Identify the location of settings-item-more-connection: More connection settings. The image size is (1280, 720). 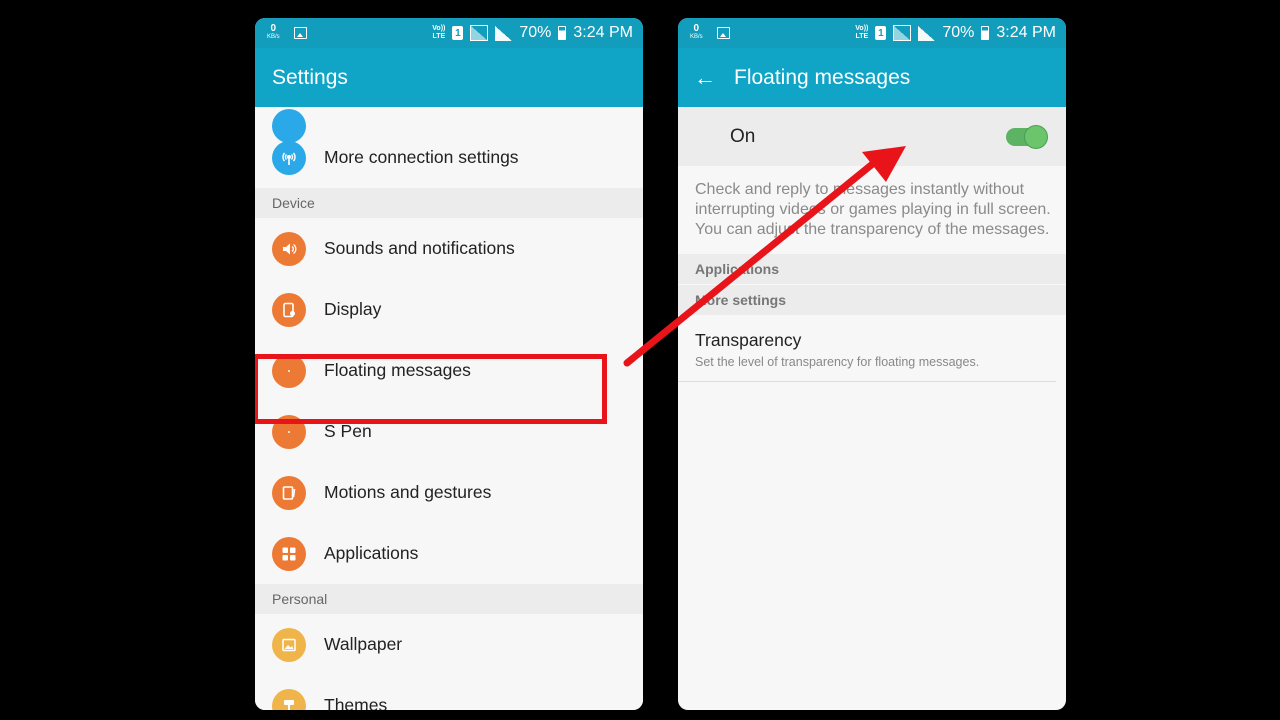
(449, 157).